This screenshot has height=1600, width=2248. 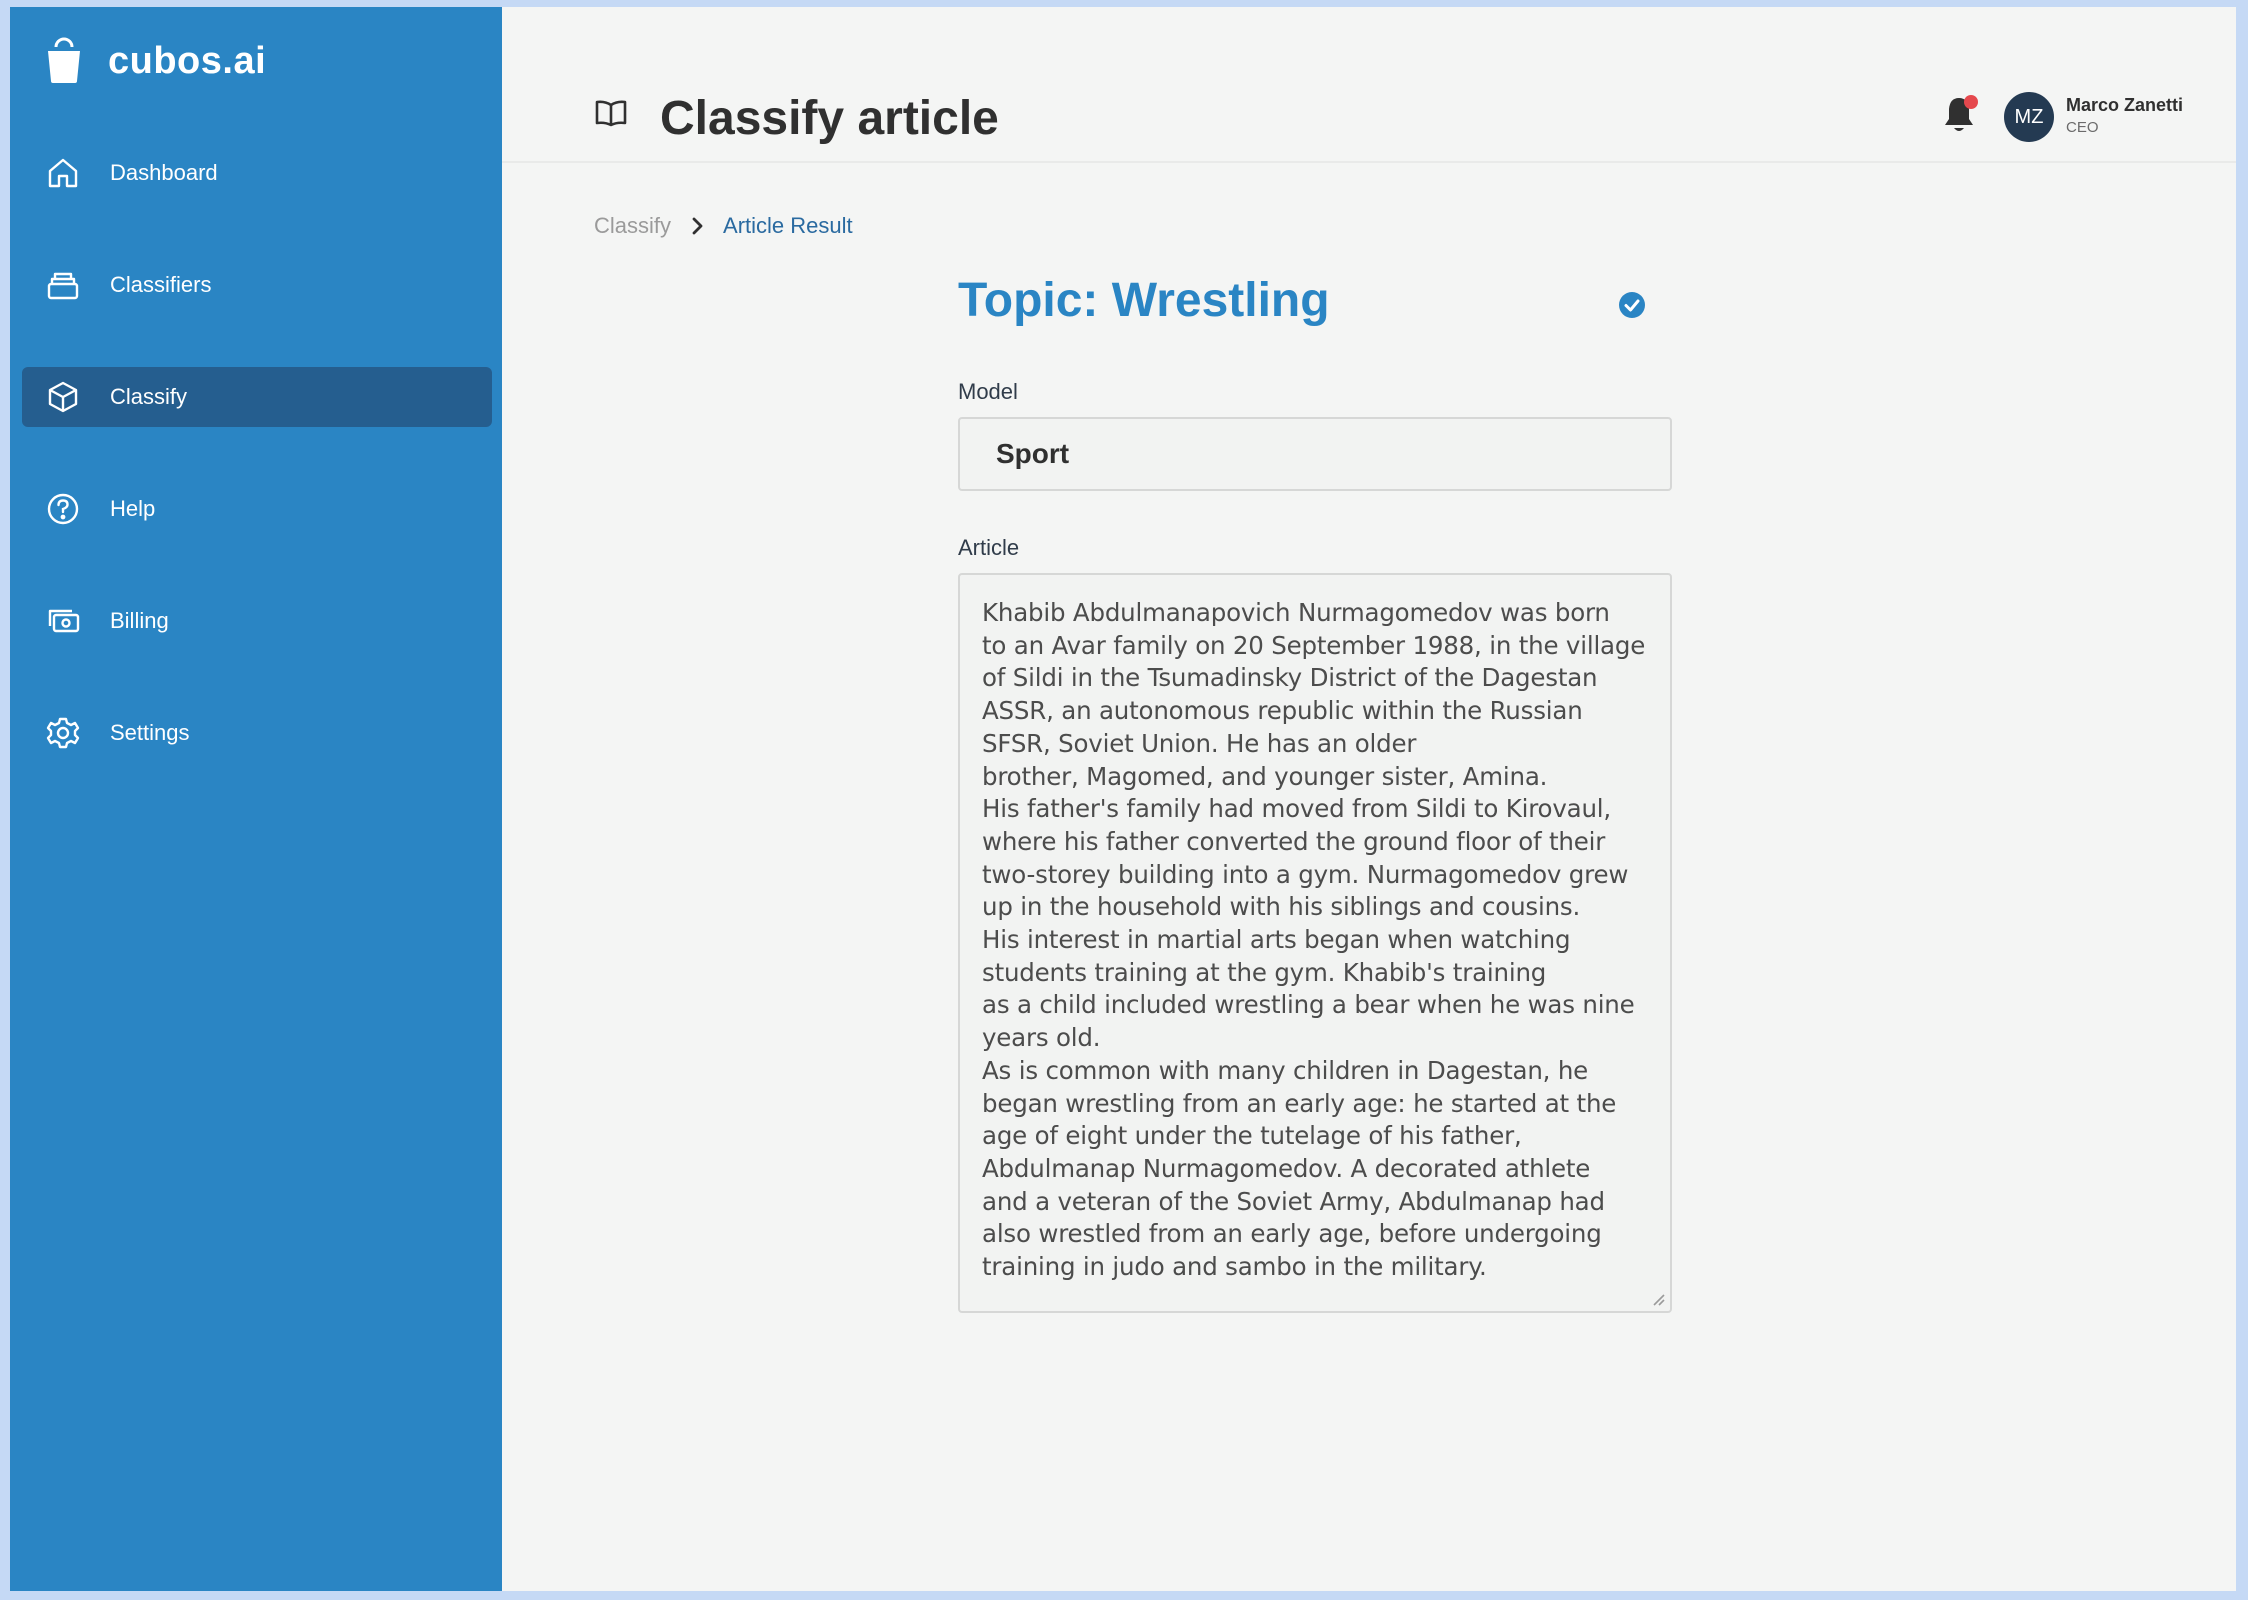 I want to click on brand: cubos.ai, so click(x=155, y=61).